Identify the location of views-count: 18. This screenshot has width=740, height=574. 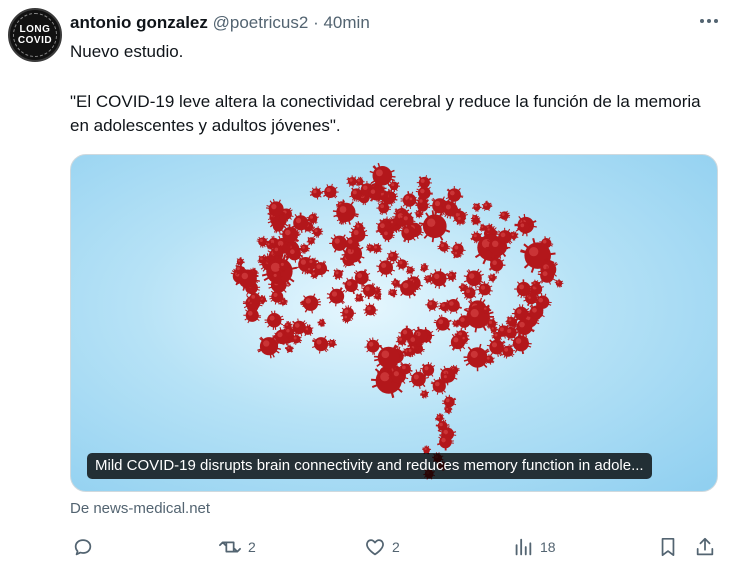
(548, 547).